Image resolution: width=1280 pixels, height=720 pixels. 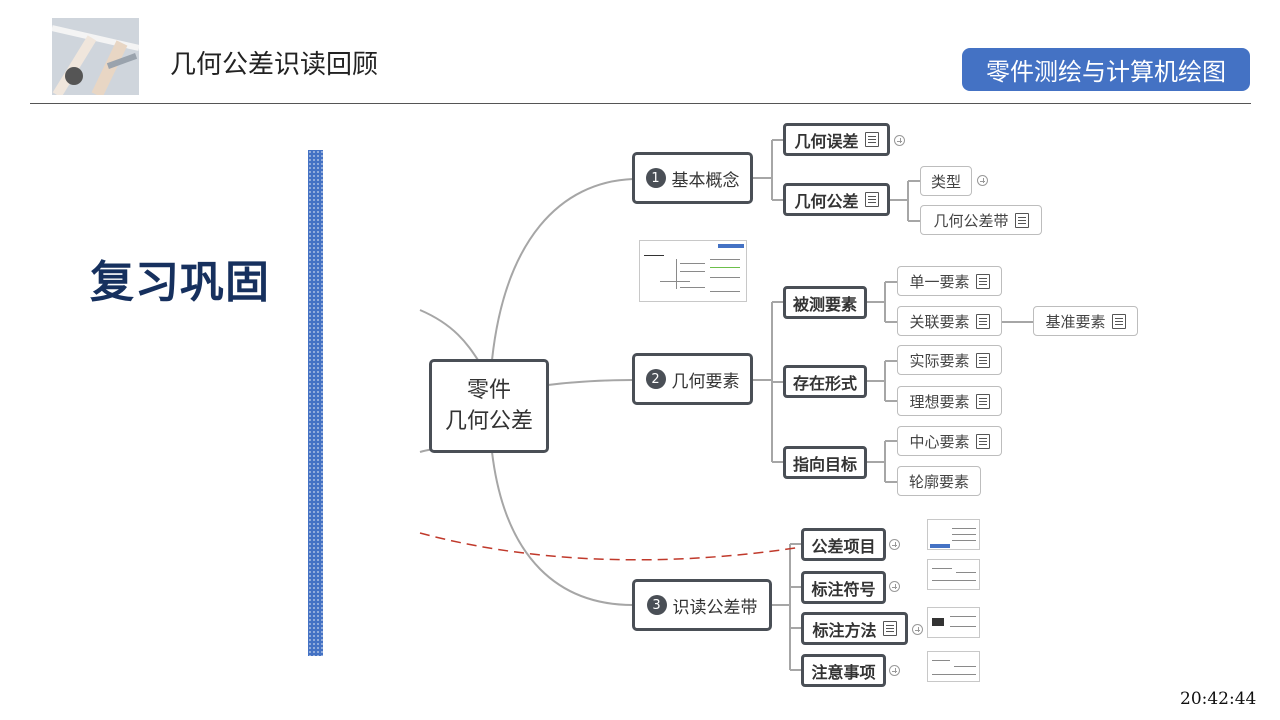 What do you see at coordinates (1218, 699) in the screenshot?
I see `clock-readout: 20:42:44` at bounding box center [1218, 699].